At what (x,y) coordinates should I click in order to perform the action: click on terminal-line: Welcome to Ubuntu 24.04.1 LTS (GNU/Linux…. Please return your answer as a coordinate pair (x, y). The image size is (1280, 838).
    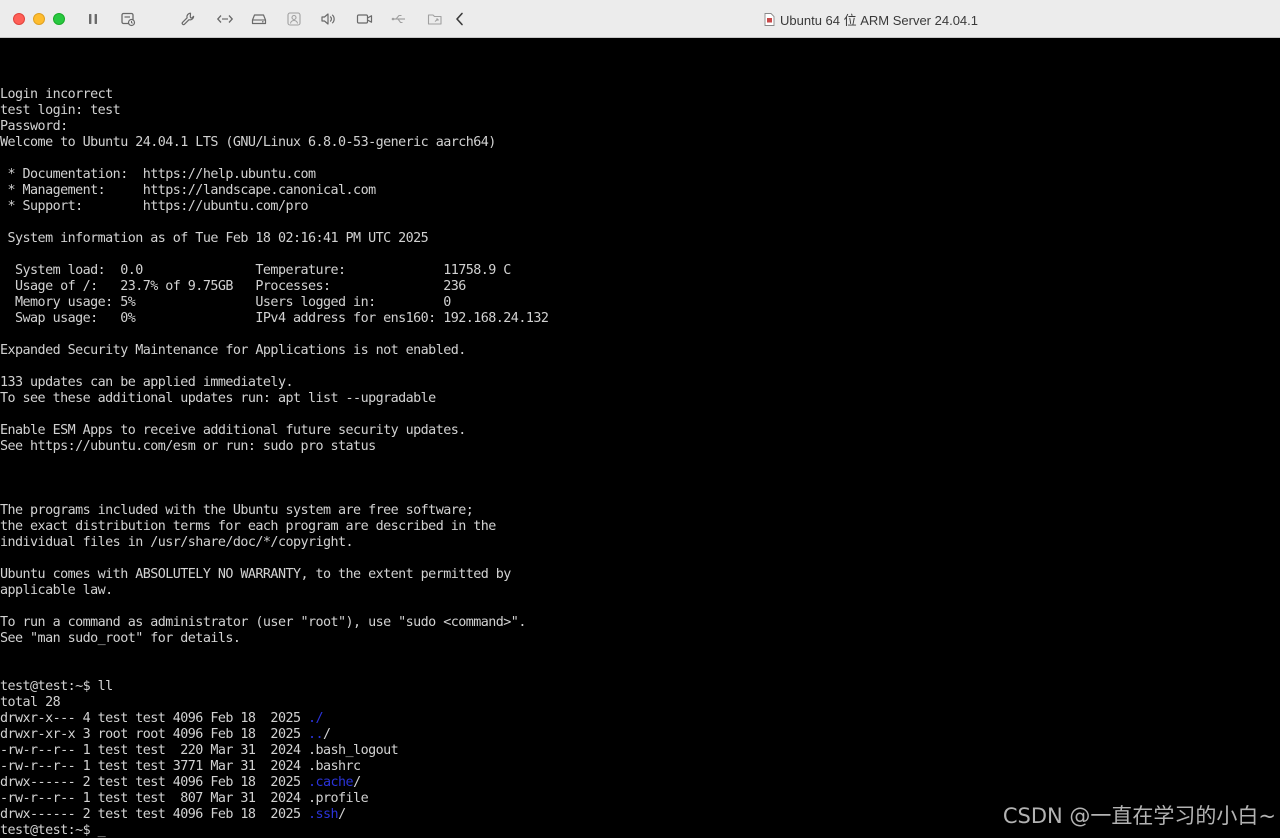
    Looking at the image, I should click on (248, 143).